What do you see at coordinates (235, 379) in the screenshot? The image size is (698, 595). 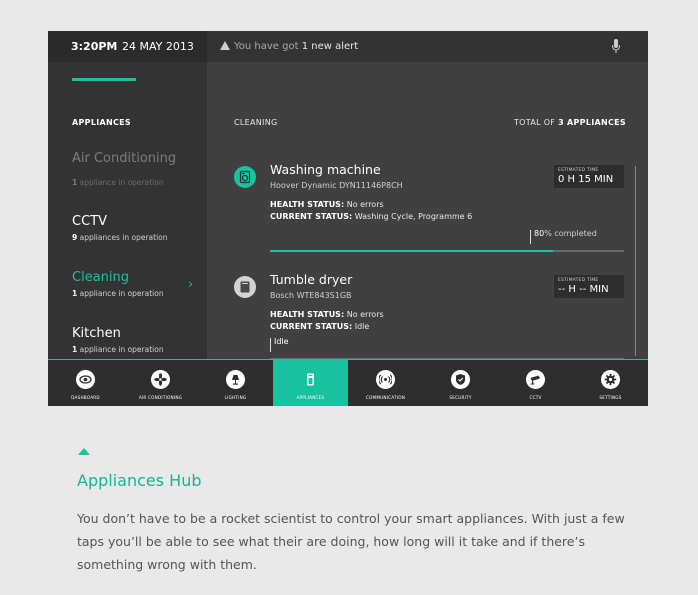 I see `lamp-icon` at bounding box center [235, 379].